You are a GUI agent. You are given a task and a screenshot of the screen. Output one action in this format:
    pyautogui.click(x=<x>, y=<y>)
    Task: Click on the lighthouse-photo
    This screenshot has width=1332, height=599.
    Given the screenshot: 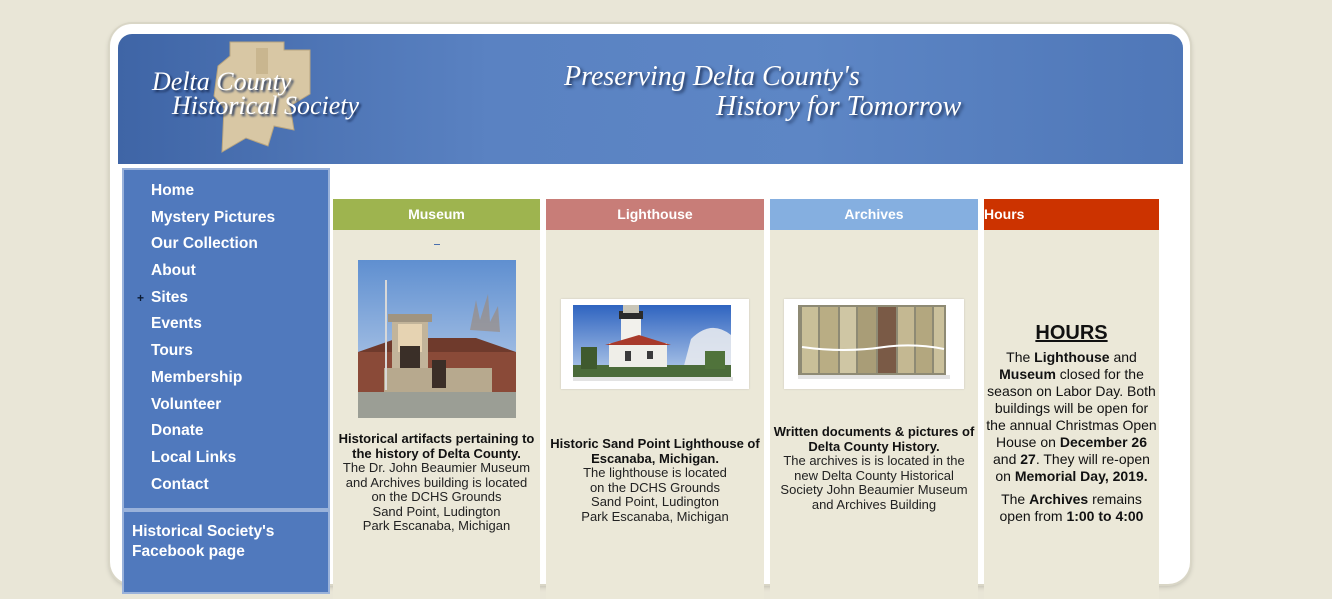 What is the action you would take?
    pyautogui.click(x=655, y=344)
    